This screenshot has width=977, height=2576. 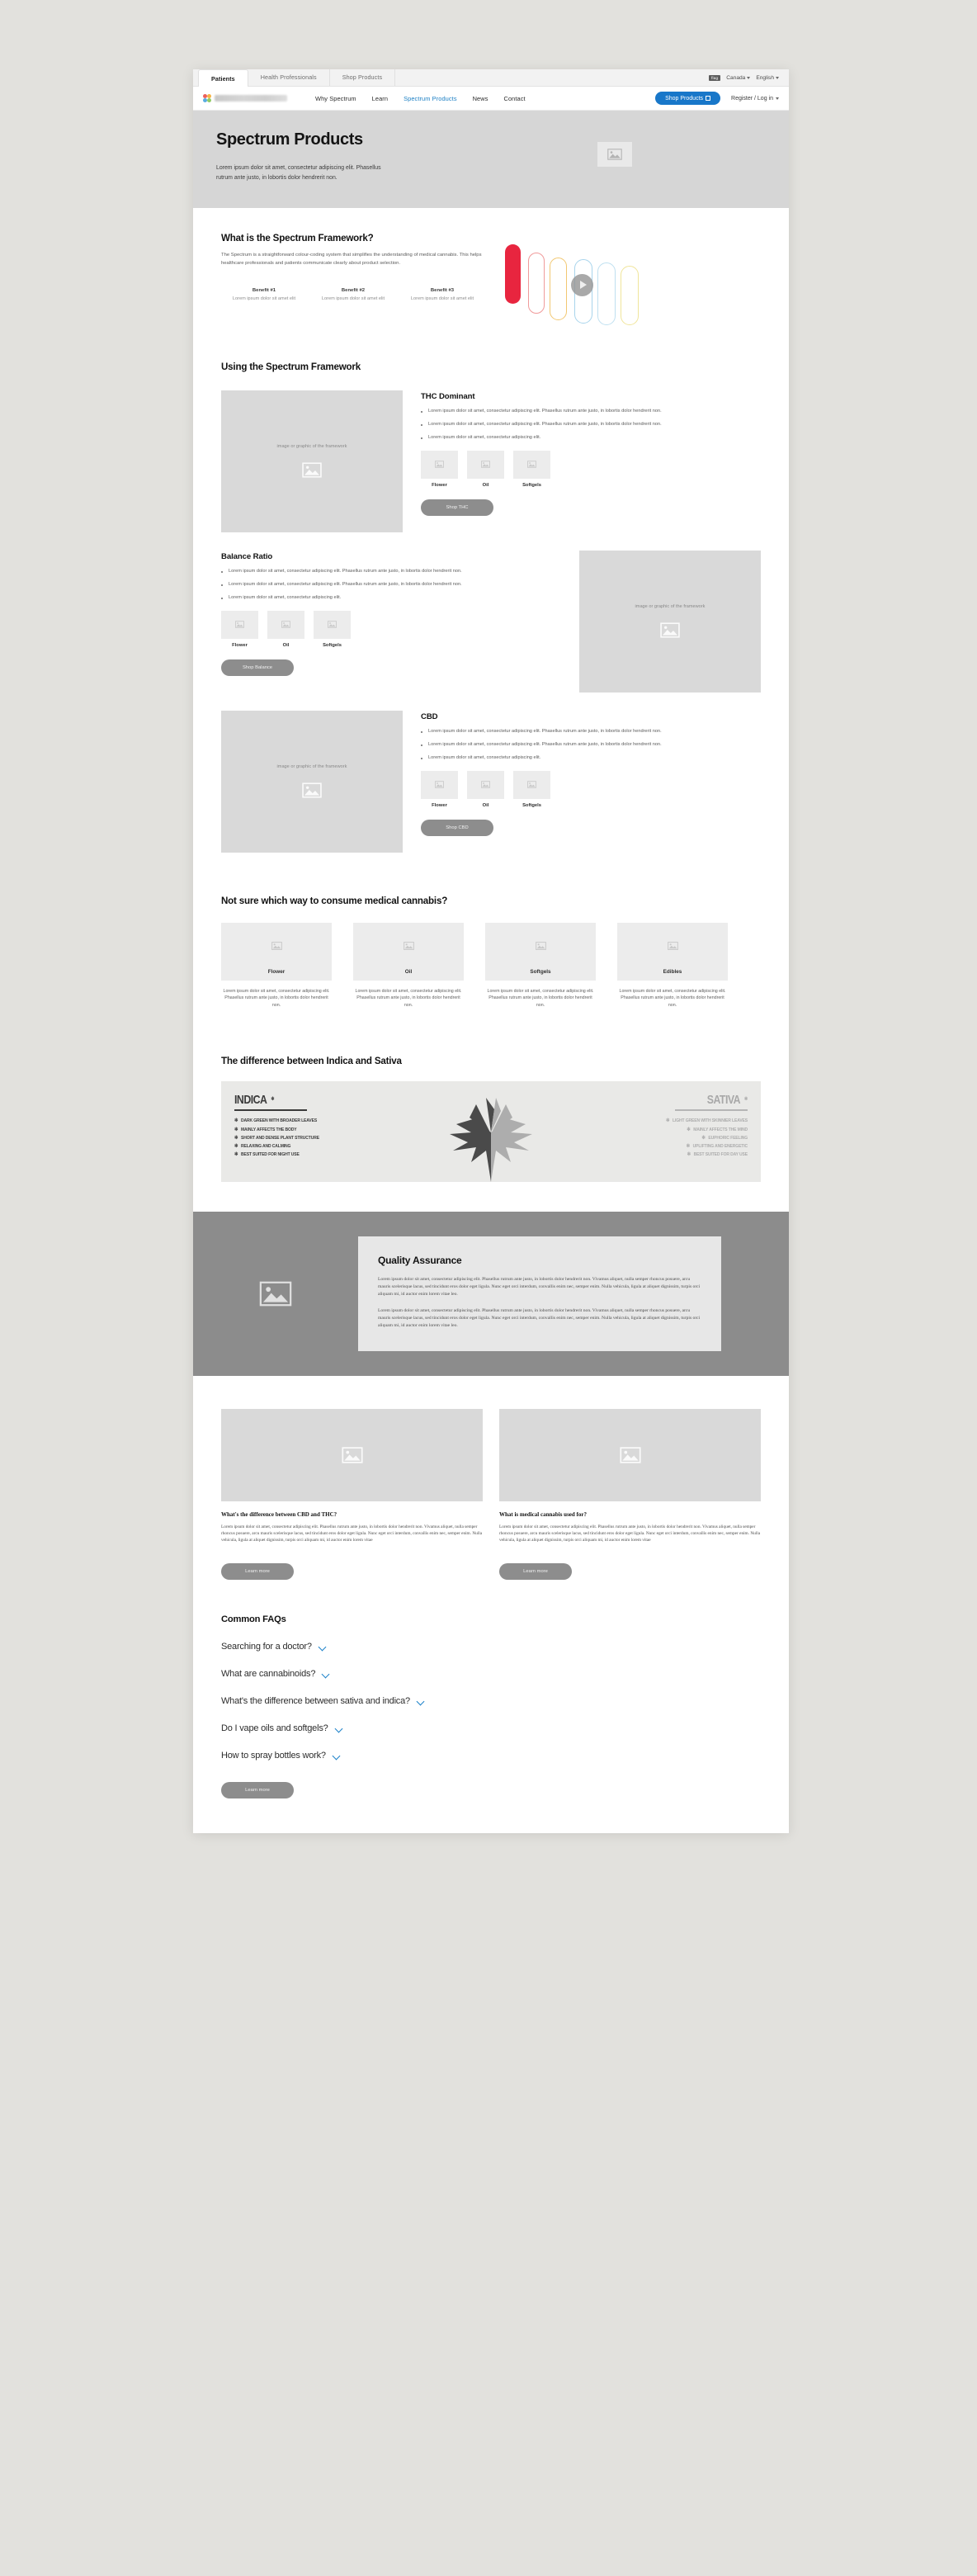 What do you see at coordinates (257, 1789) in the screenshot?
I see `faq-learn-more-button: Learn more` at bounding box center [257, 1789].